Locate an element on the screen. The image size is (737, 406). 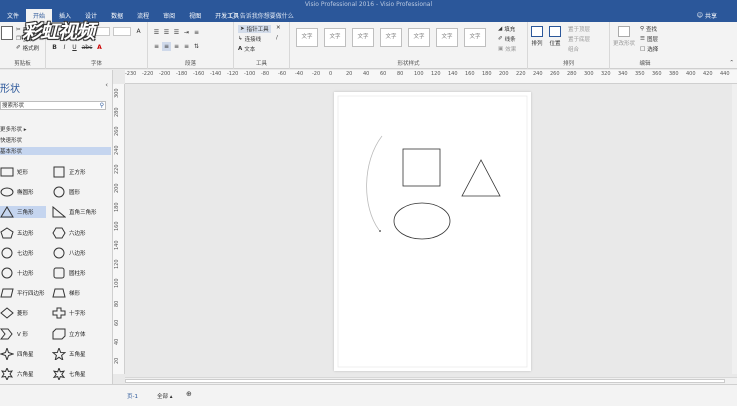
stencil-shape-5-left: 十边形 is located at coordinates (17, 273).